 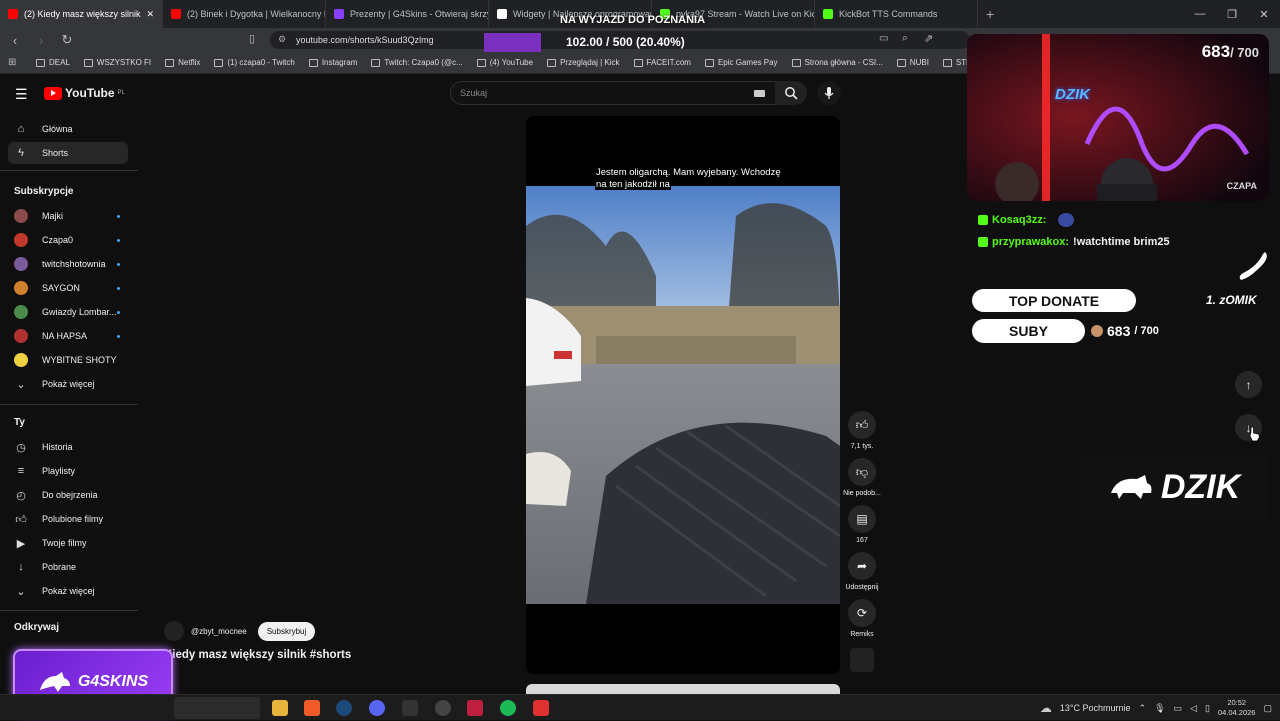 What do you see at coordinates (12, 62) in the screenshot?
I see `apps-icon: ⊞` at bounding box center [12, 62].